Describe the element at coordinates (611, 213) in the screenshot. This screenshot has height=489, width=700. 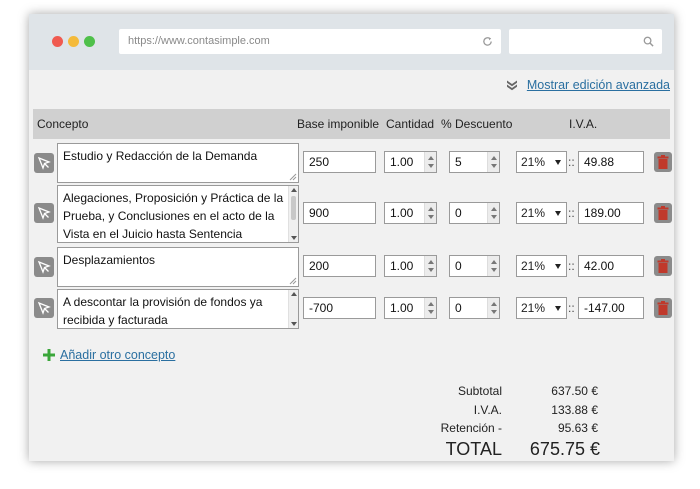
I see `vat-amount-input: 189.00` at that location.